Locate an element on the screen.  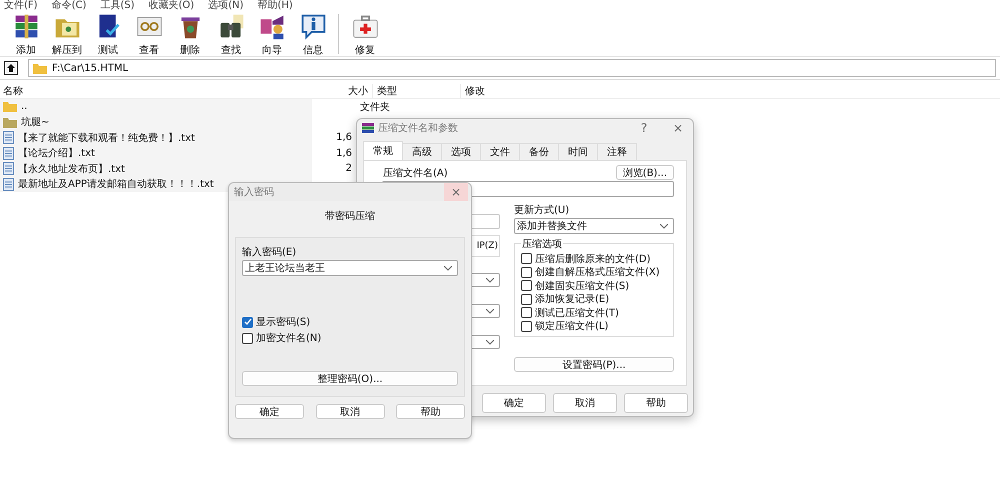
books-stack-icon is located at coordinates (368, 128).